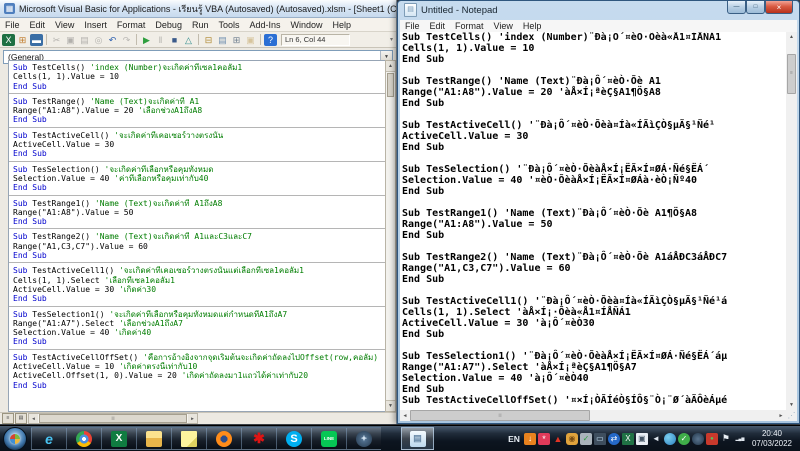  I want to click on notepad-menu-help: Help, so click(532, 26).